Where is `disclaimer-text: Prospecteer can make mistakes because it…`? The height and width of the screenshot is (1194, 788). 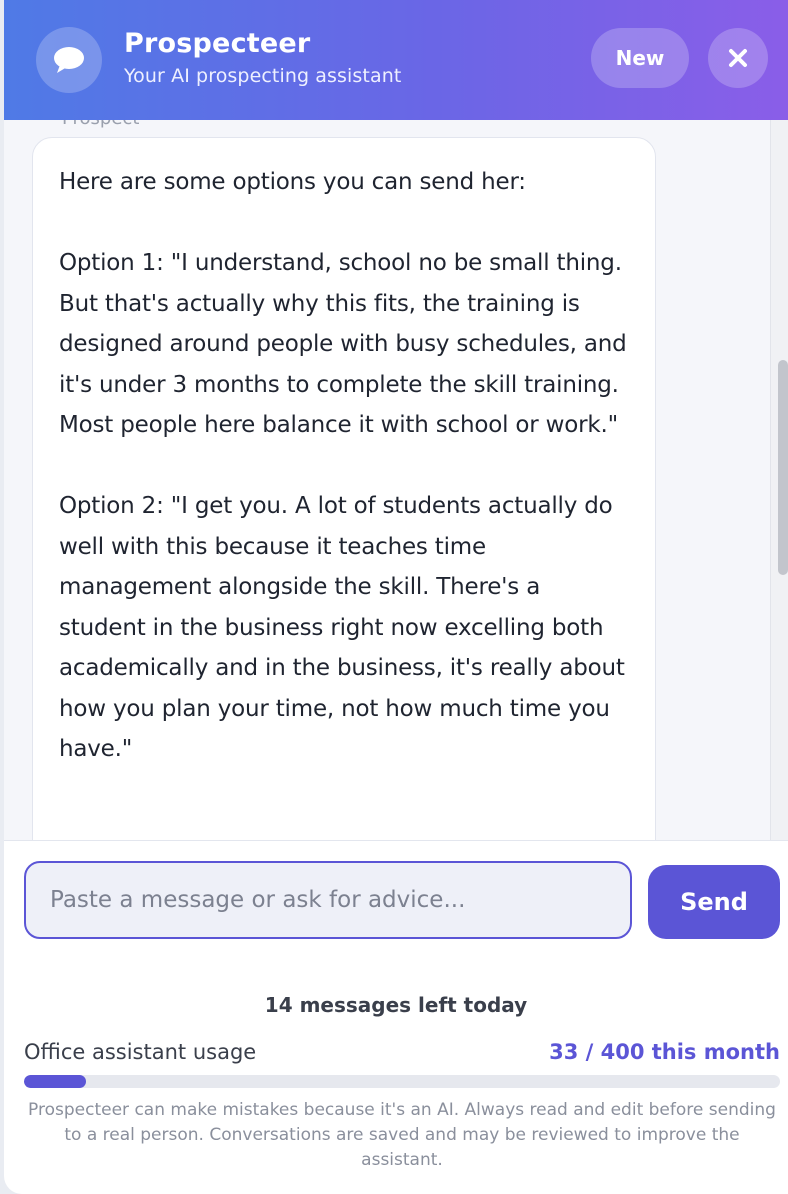 disclaimer-text: Prospecteer can make mistakes because it… is located at coordinates (402, 1135).